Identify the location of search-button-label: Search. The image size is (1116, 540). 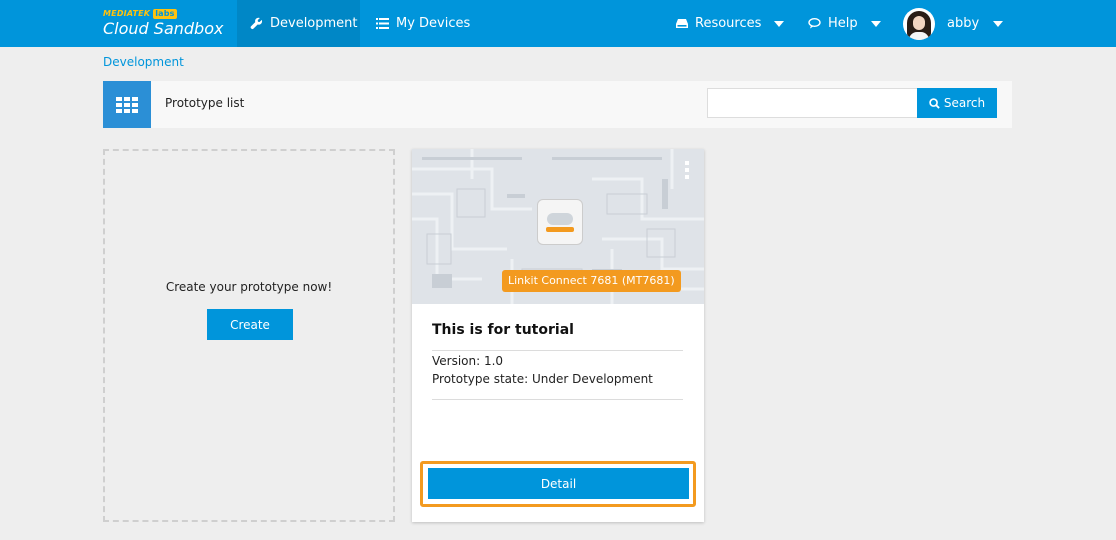
(964, 103).